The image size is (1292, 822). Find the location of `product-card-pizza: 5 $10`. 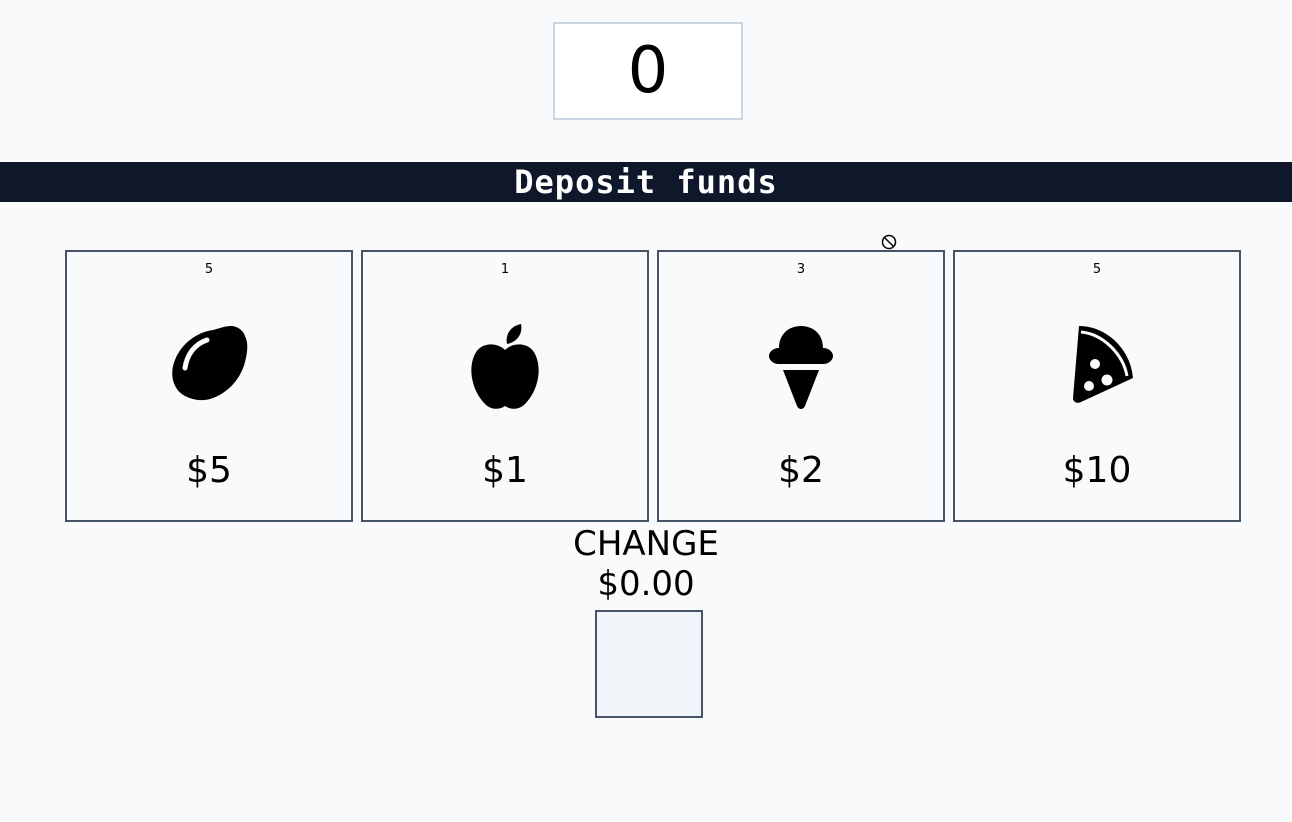

product-card-pizza: 5 $10 is located at coordinates (1097, 386).